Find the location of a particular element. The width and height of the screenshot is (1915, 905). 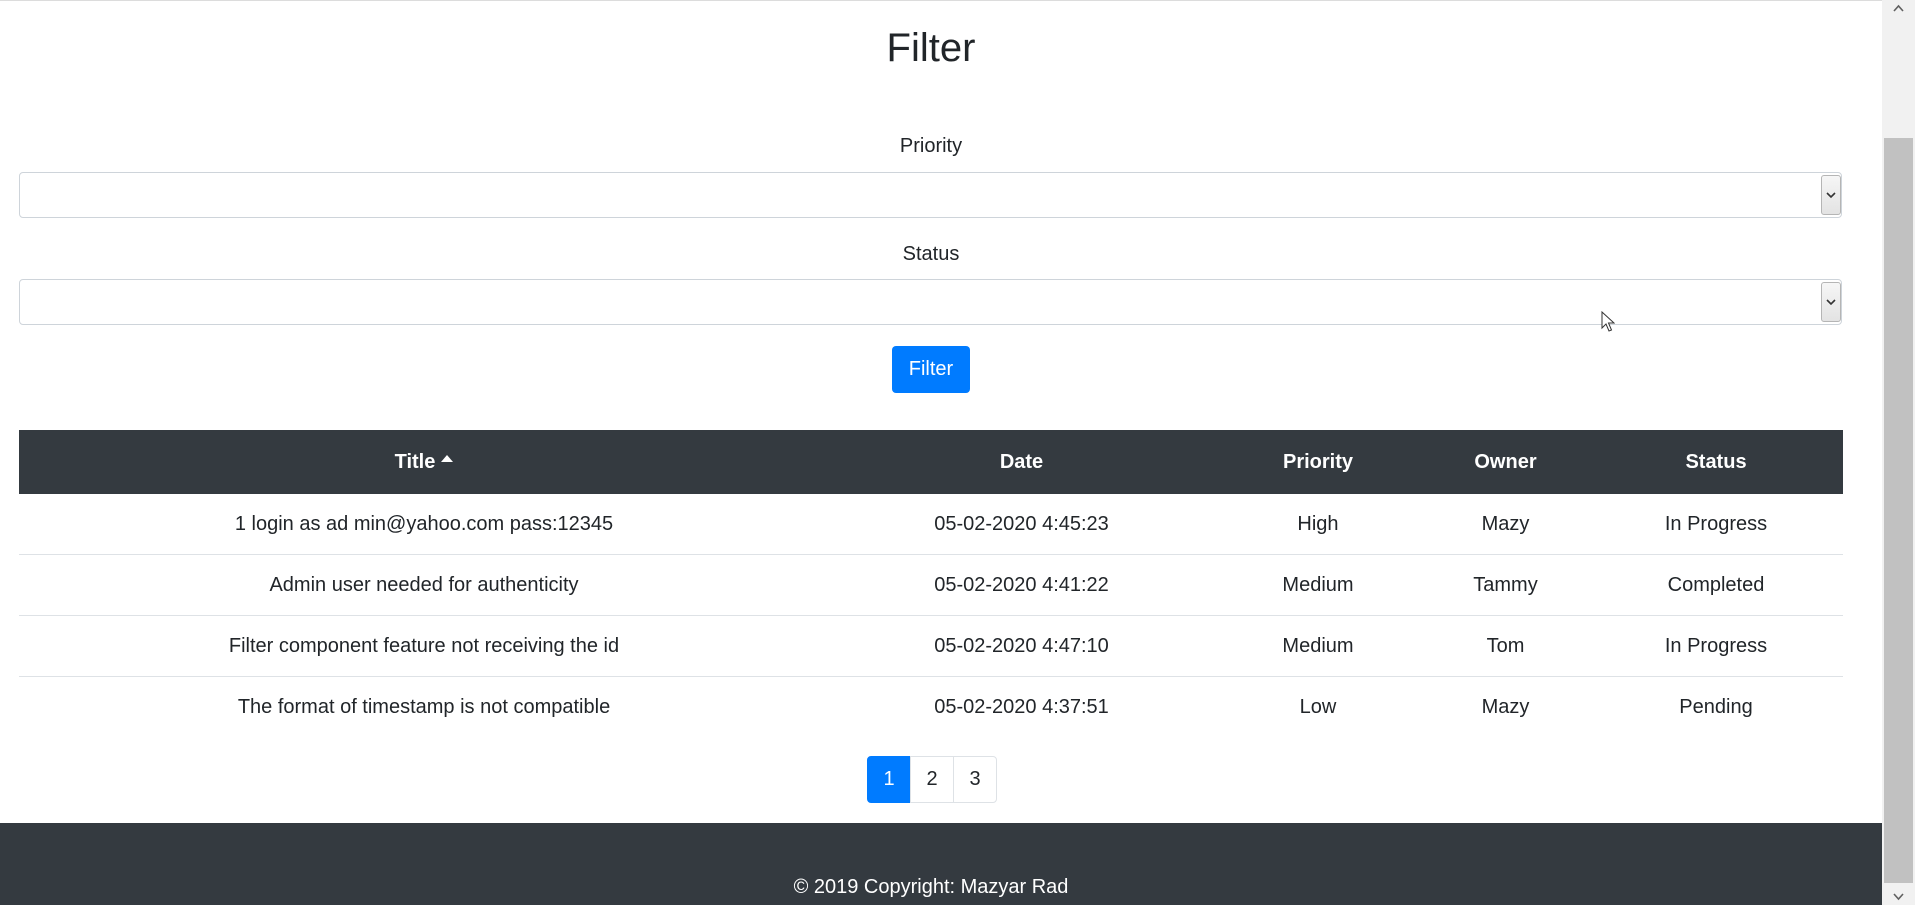

cell-priority: High is located at coordinates (1318, 523).